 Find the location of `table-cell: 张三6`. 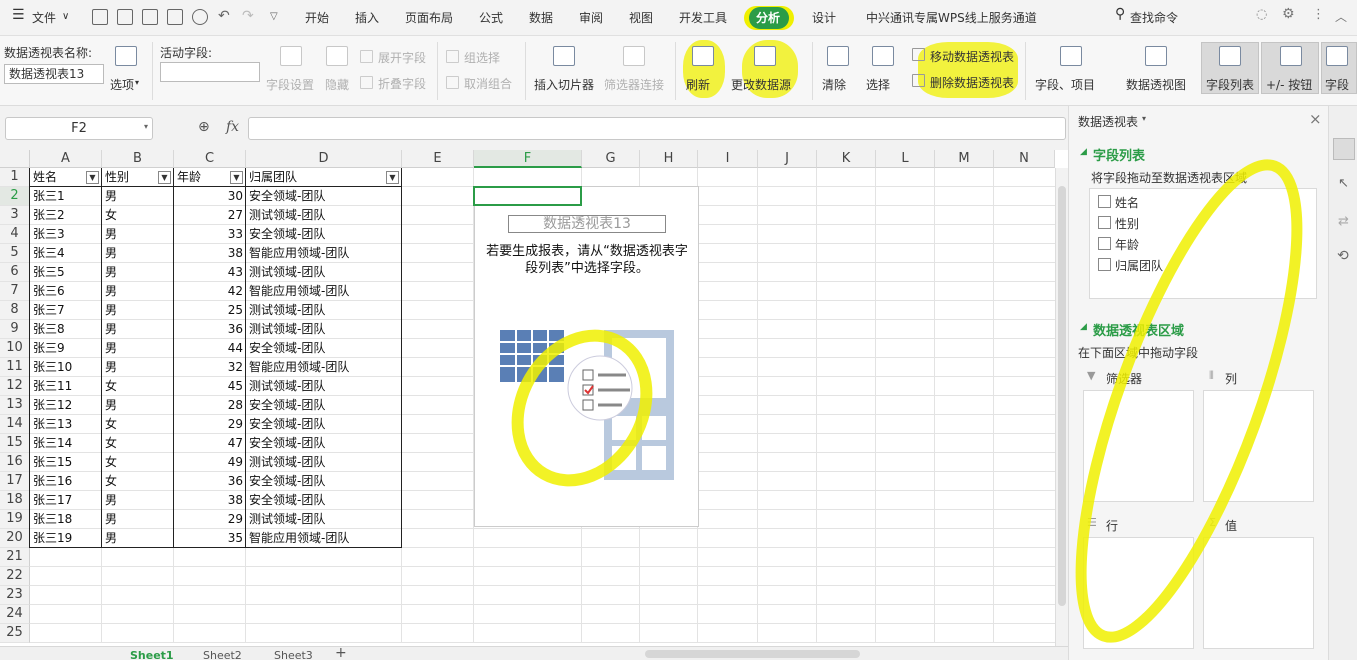

table-cell: 张三6 is located at coordinates (66, 291).